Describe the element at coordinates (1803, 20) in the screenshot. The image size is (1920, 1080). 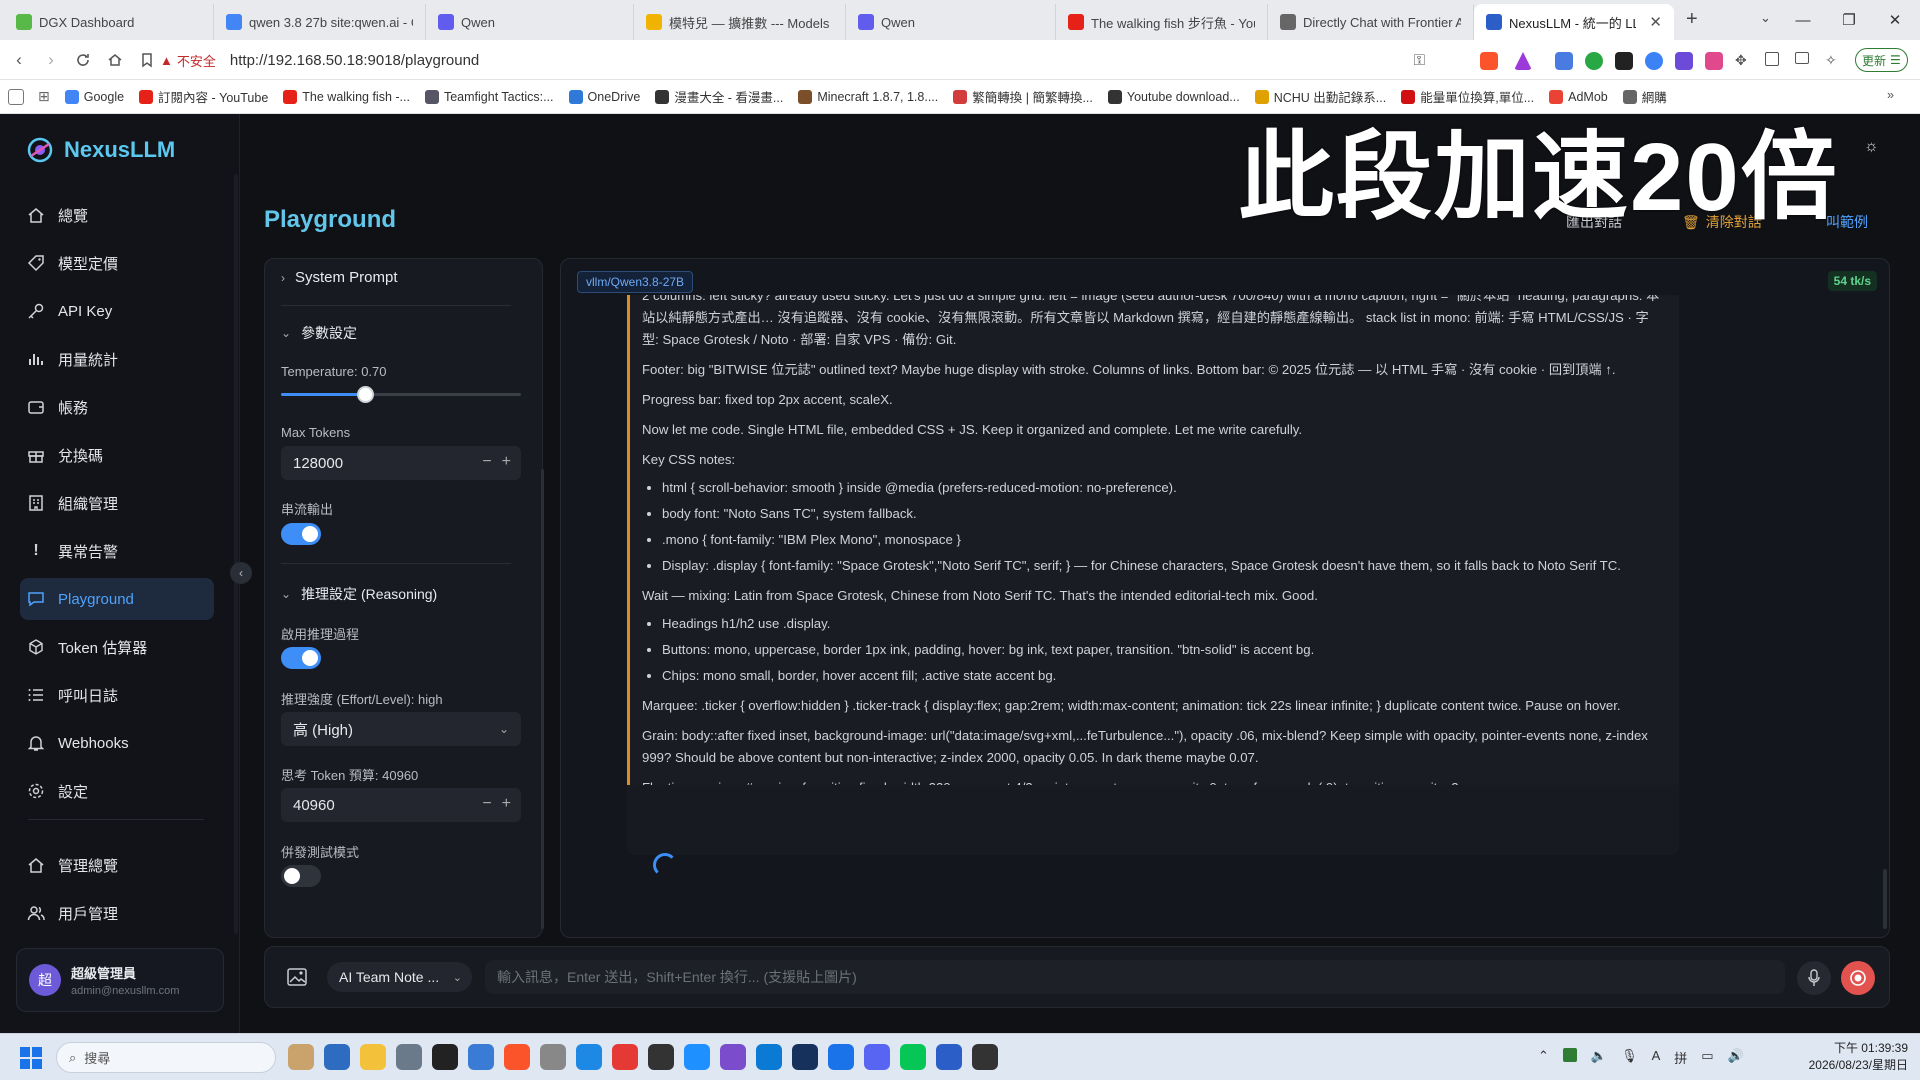
I see `minimize-button: —` at that location.